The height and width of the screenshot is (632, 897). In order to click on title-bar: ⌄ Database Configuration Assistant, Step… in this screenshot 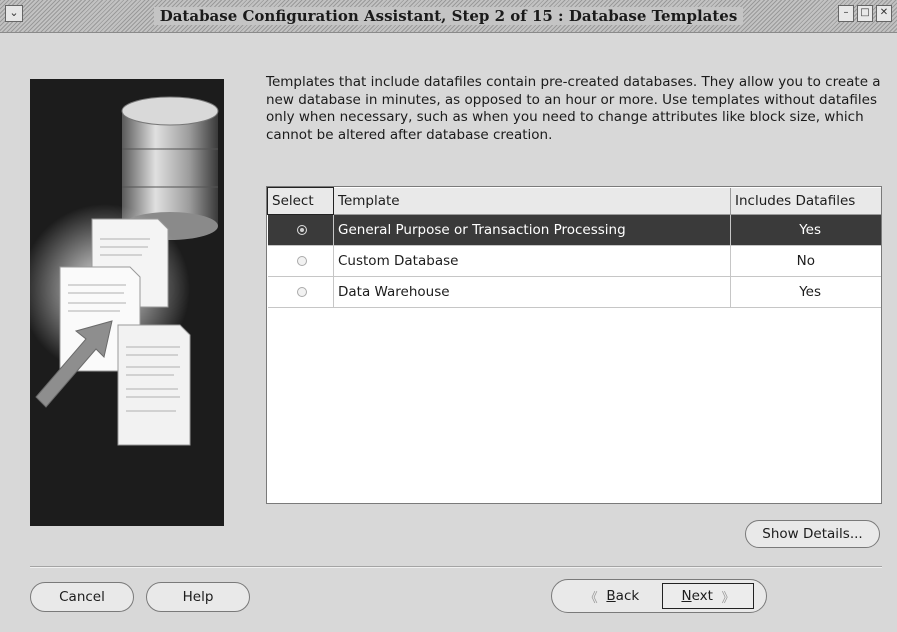, I will do `click(448, 16)`.